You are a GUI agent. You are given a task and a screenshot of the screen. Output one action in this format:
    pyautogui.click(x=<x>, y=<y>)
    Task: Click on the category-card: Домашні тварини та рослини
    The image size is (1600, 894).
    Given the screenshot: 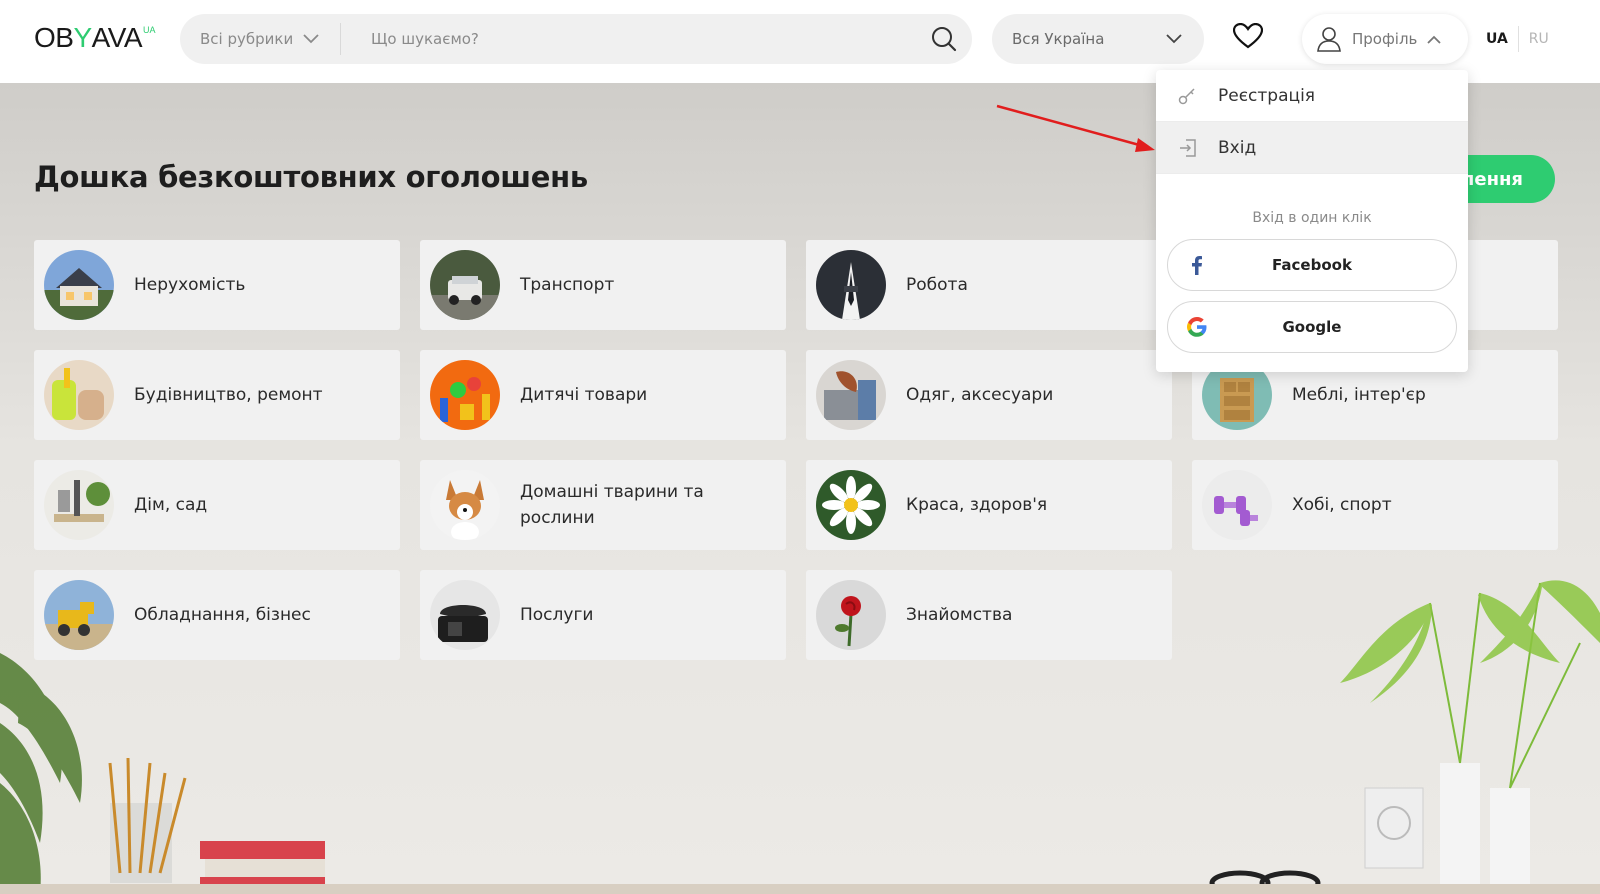 What is the action you would take?
    pyautogui.click(x=603, y=505)
    